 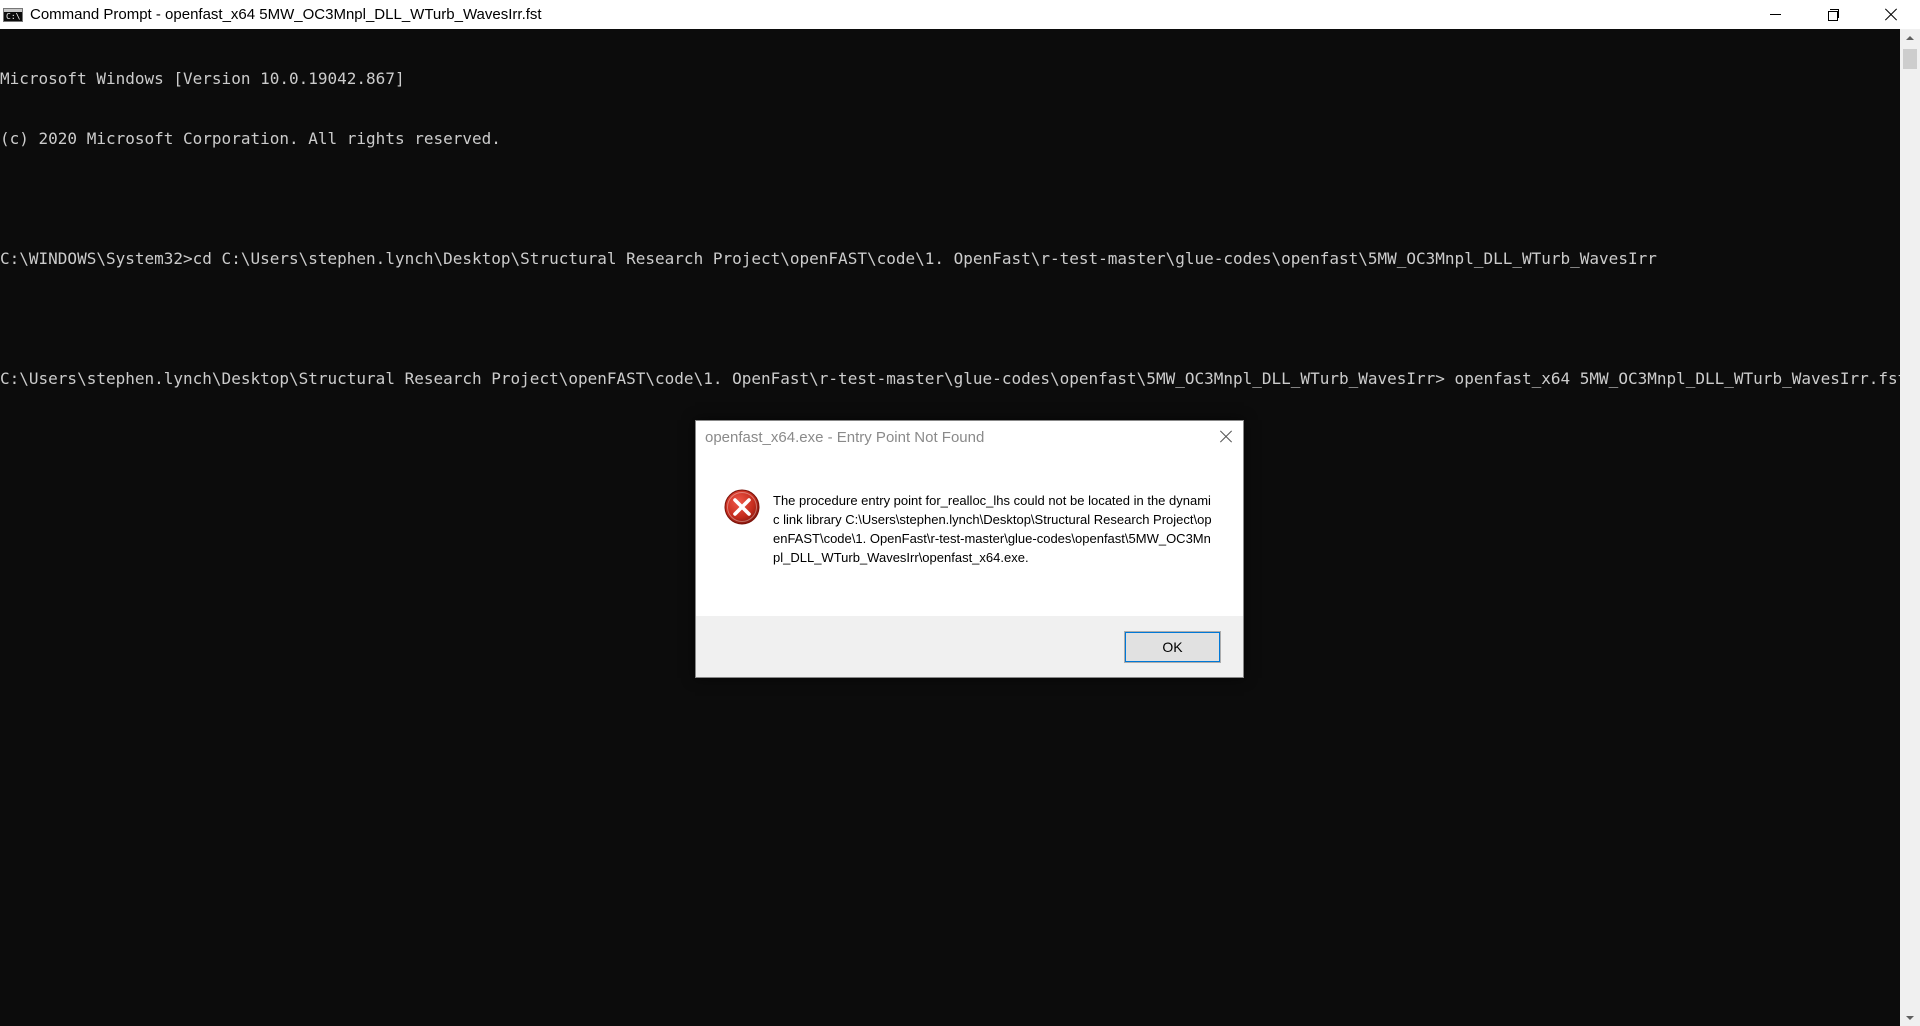 I want to click on caption-buttons, so click(x=1833, y=14).